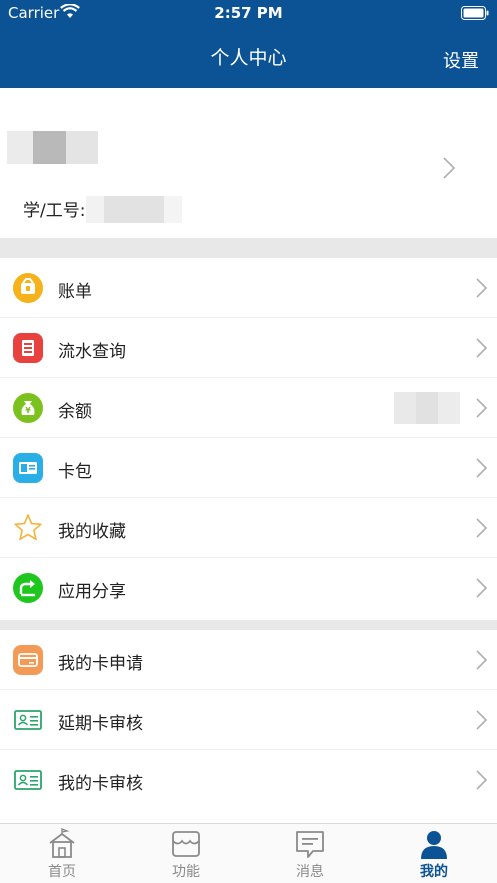 Image resolution: width=497 pixels, height=883 pixels. I want to click on menu-item-label: 账单, so click(75, 292).